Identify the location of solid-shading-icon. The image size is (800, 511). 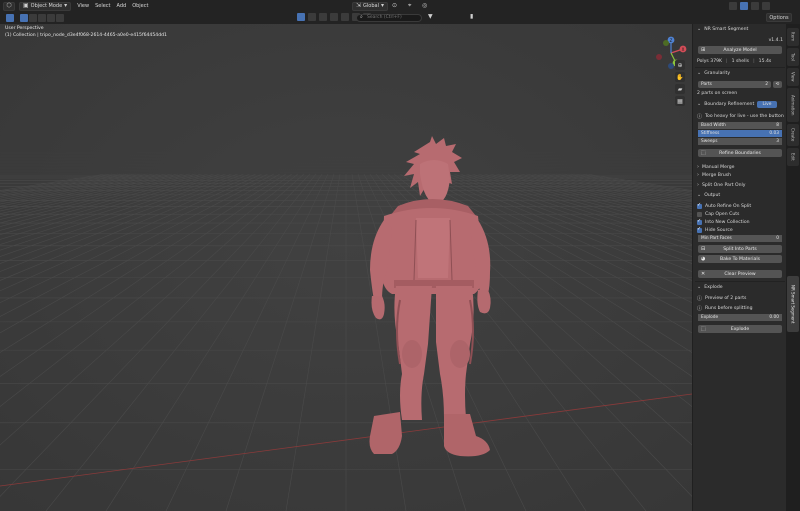
(744, 6).